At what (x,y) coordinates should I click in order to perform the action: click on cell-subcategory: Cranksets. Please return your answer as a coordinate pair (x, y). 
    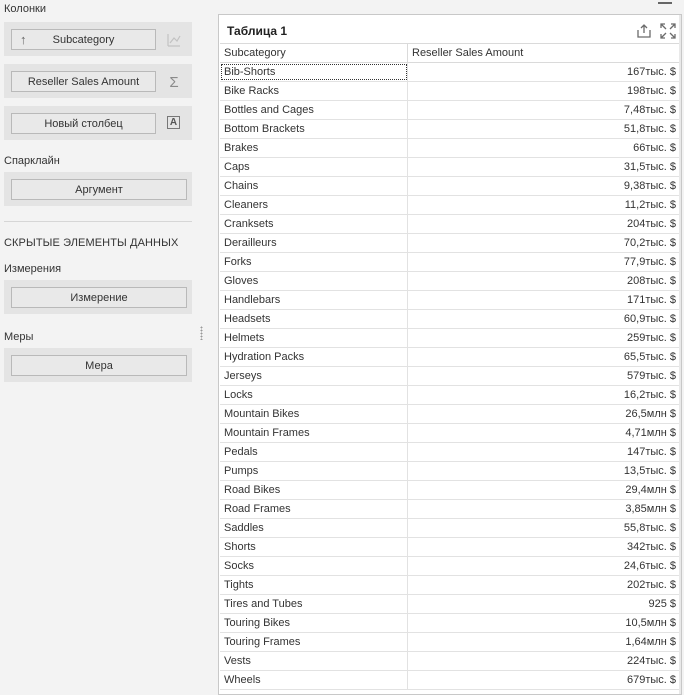
    Looking at the image, I should click on (314, 224).